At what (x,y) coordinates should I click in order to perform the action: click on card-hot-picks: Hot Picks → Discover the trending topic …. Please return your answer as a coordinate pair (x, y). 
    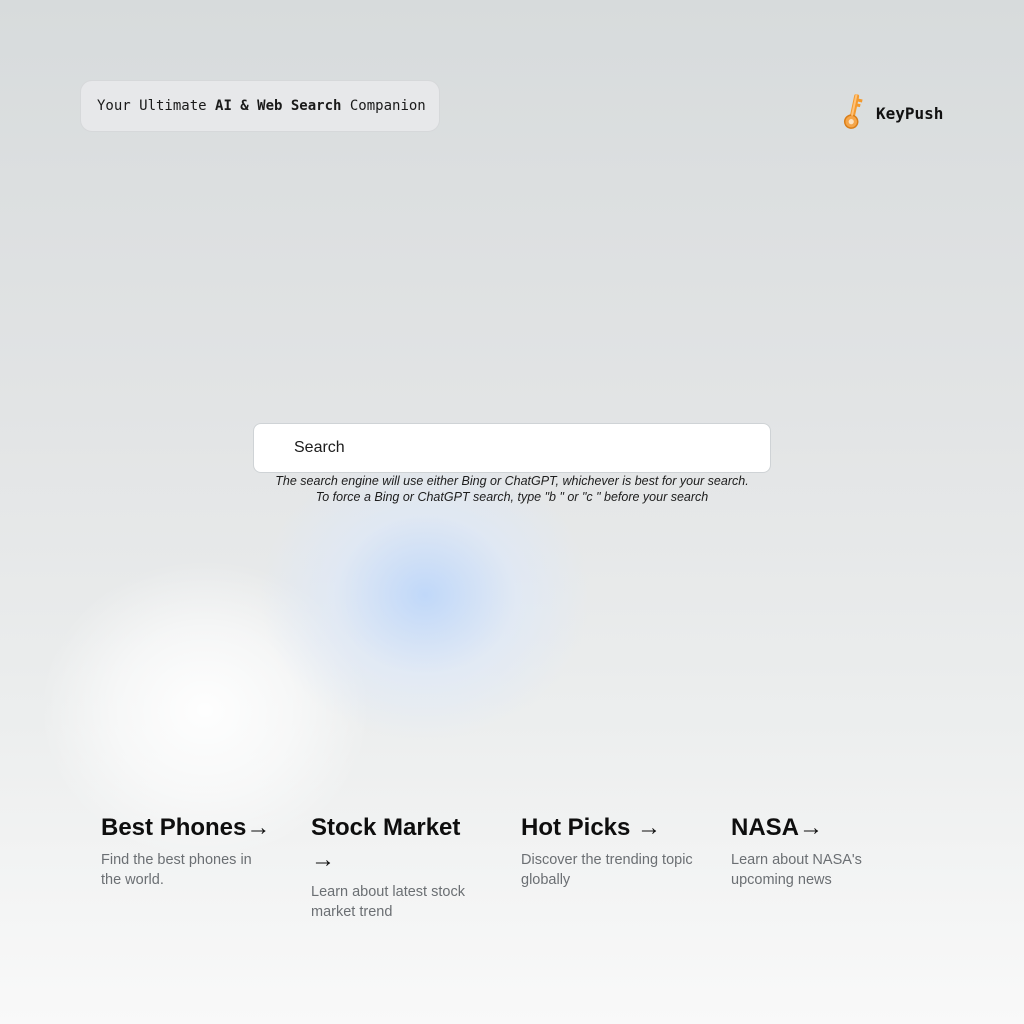
    Looking at the image, I should click on (626, 867).